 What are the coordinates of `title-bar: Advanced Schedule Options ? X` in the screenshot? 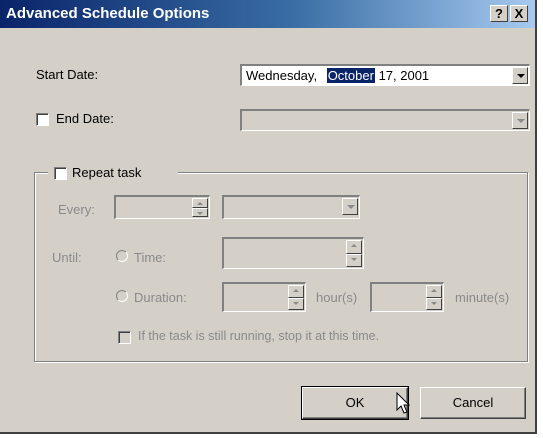 It's located at (267, 14).